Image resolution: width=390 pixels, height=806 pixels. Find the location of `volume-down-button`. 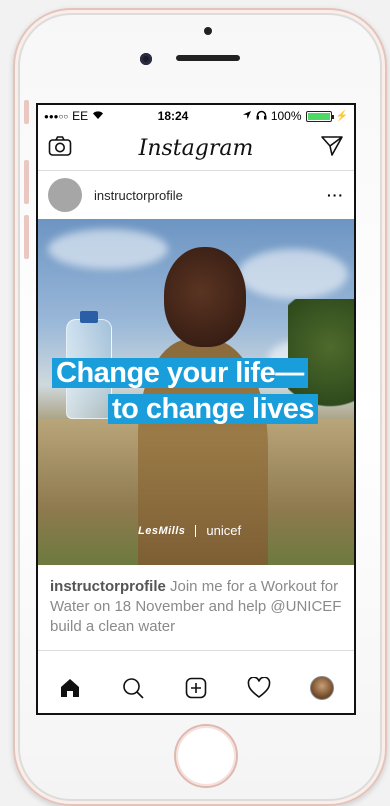

volume-down-button is located at coordinates (26, 237).